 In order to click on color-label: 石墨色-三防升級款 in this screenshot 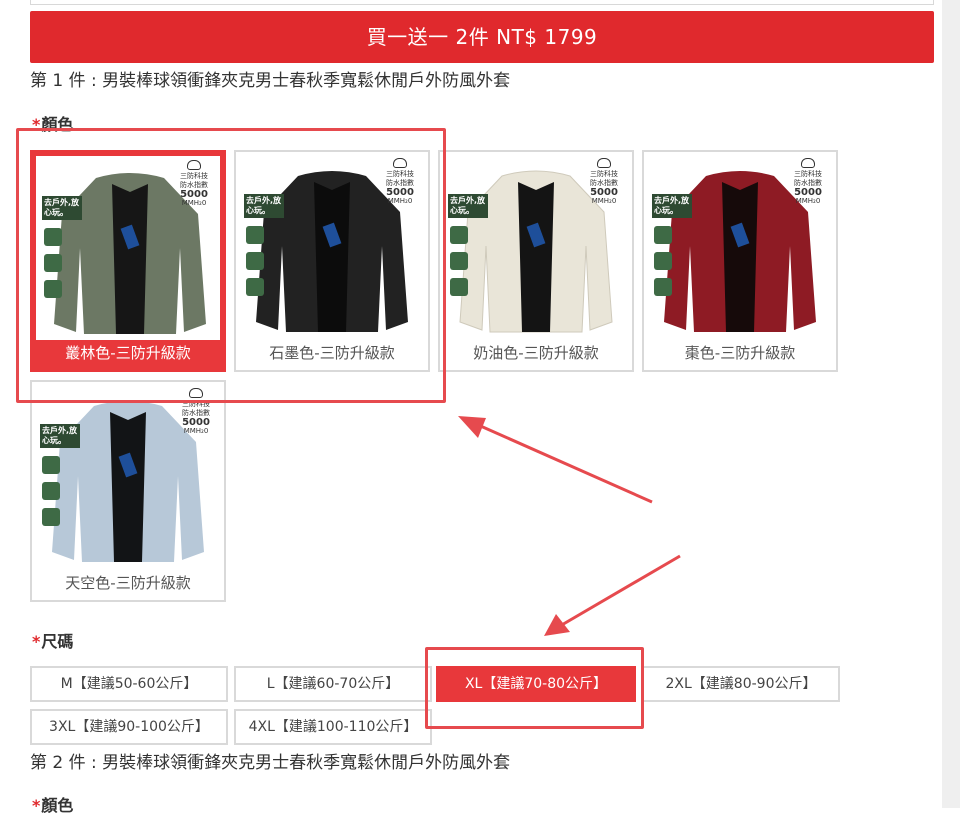, I will do `click(332, 353)`.